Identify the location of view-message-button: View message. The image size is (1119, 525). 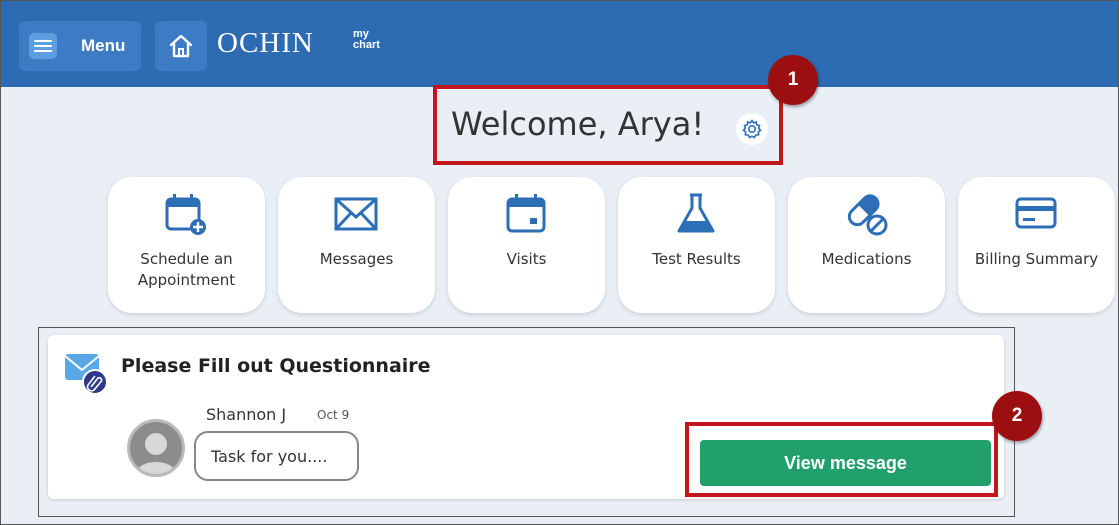
(845, 463).